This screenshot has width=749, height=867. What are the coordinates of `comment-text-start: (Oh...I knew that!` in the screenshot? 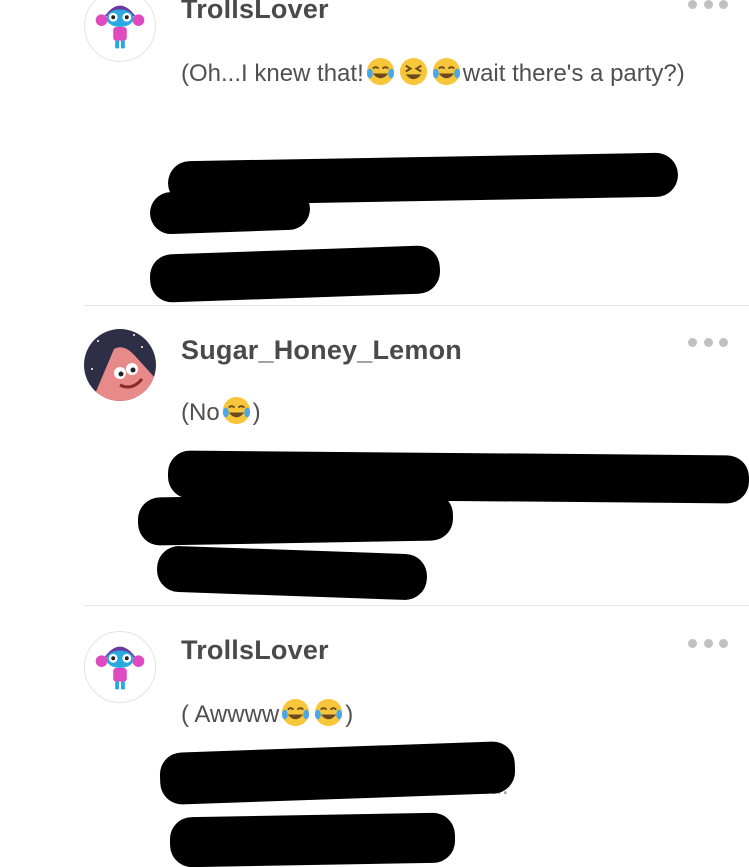 It's located at (272, 73).